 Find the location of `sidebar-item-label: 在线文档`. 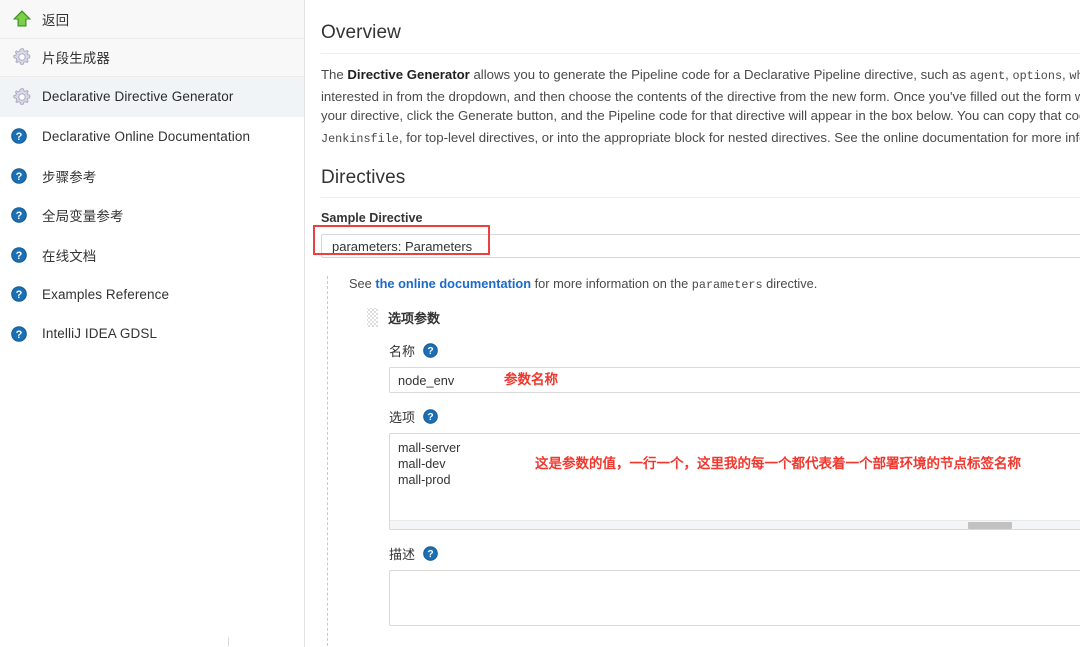

sidebar-item-label: 在线文档 is located at coordinates (69, 256).